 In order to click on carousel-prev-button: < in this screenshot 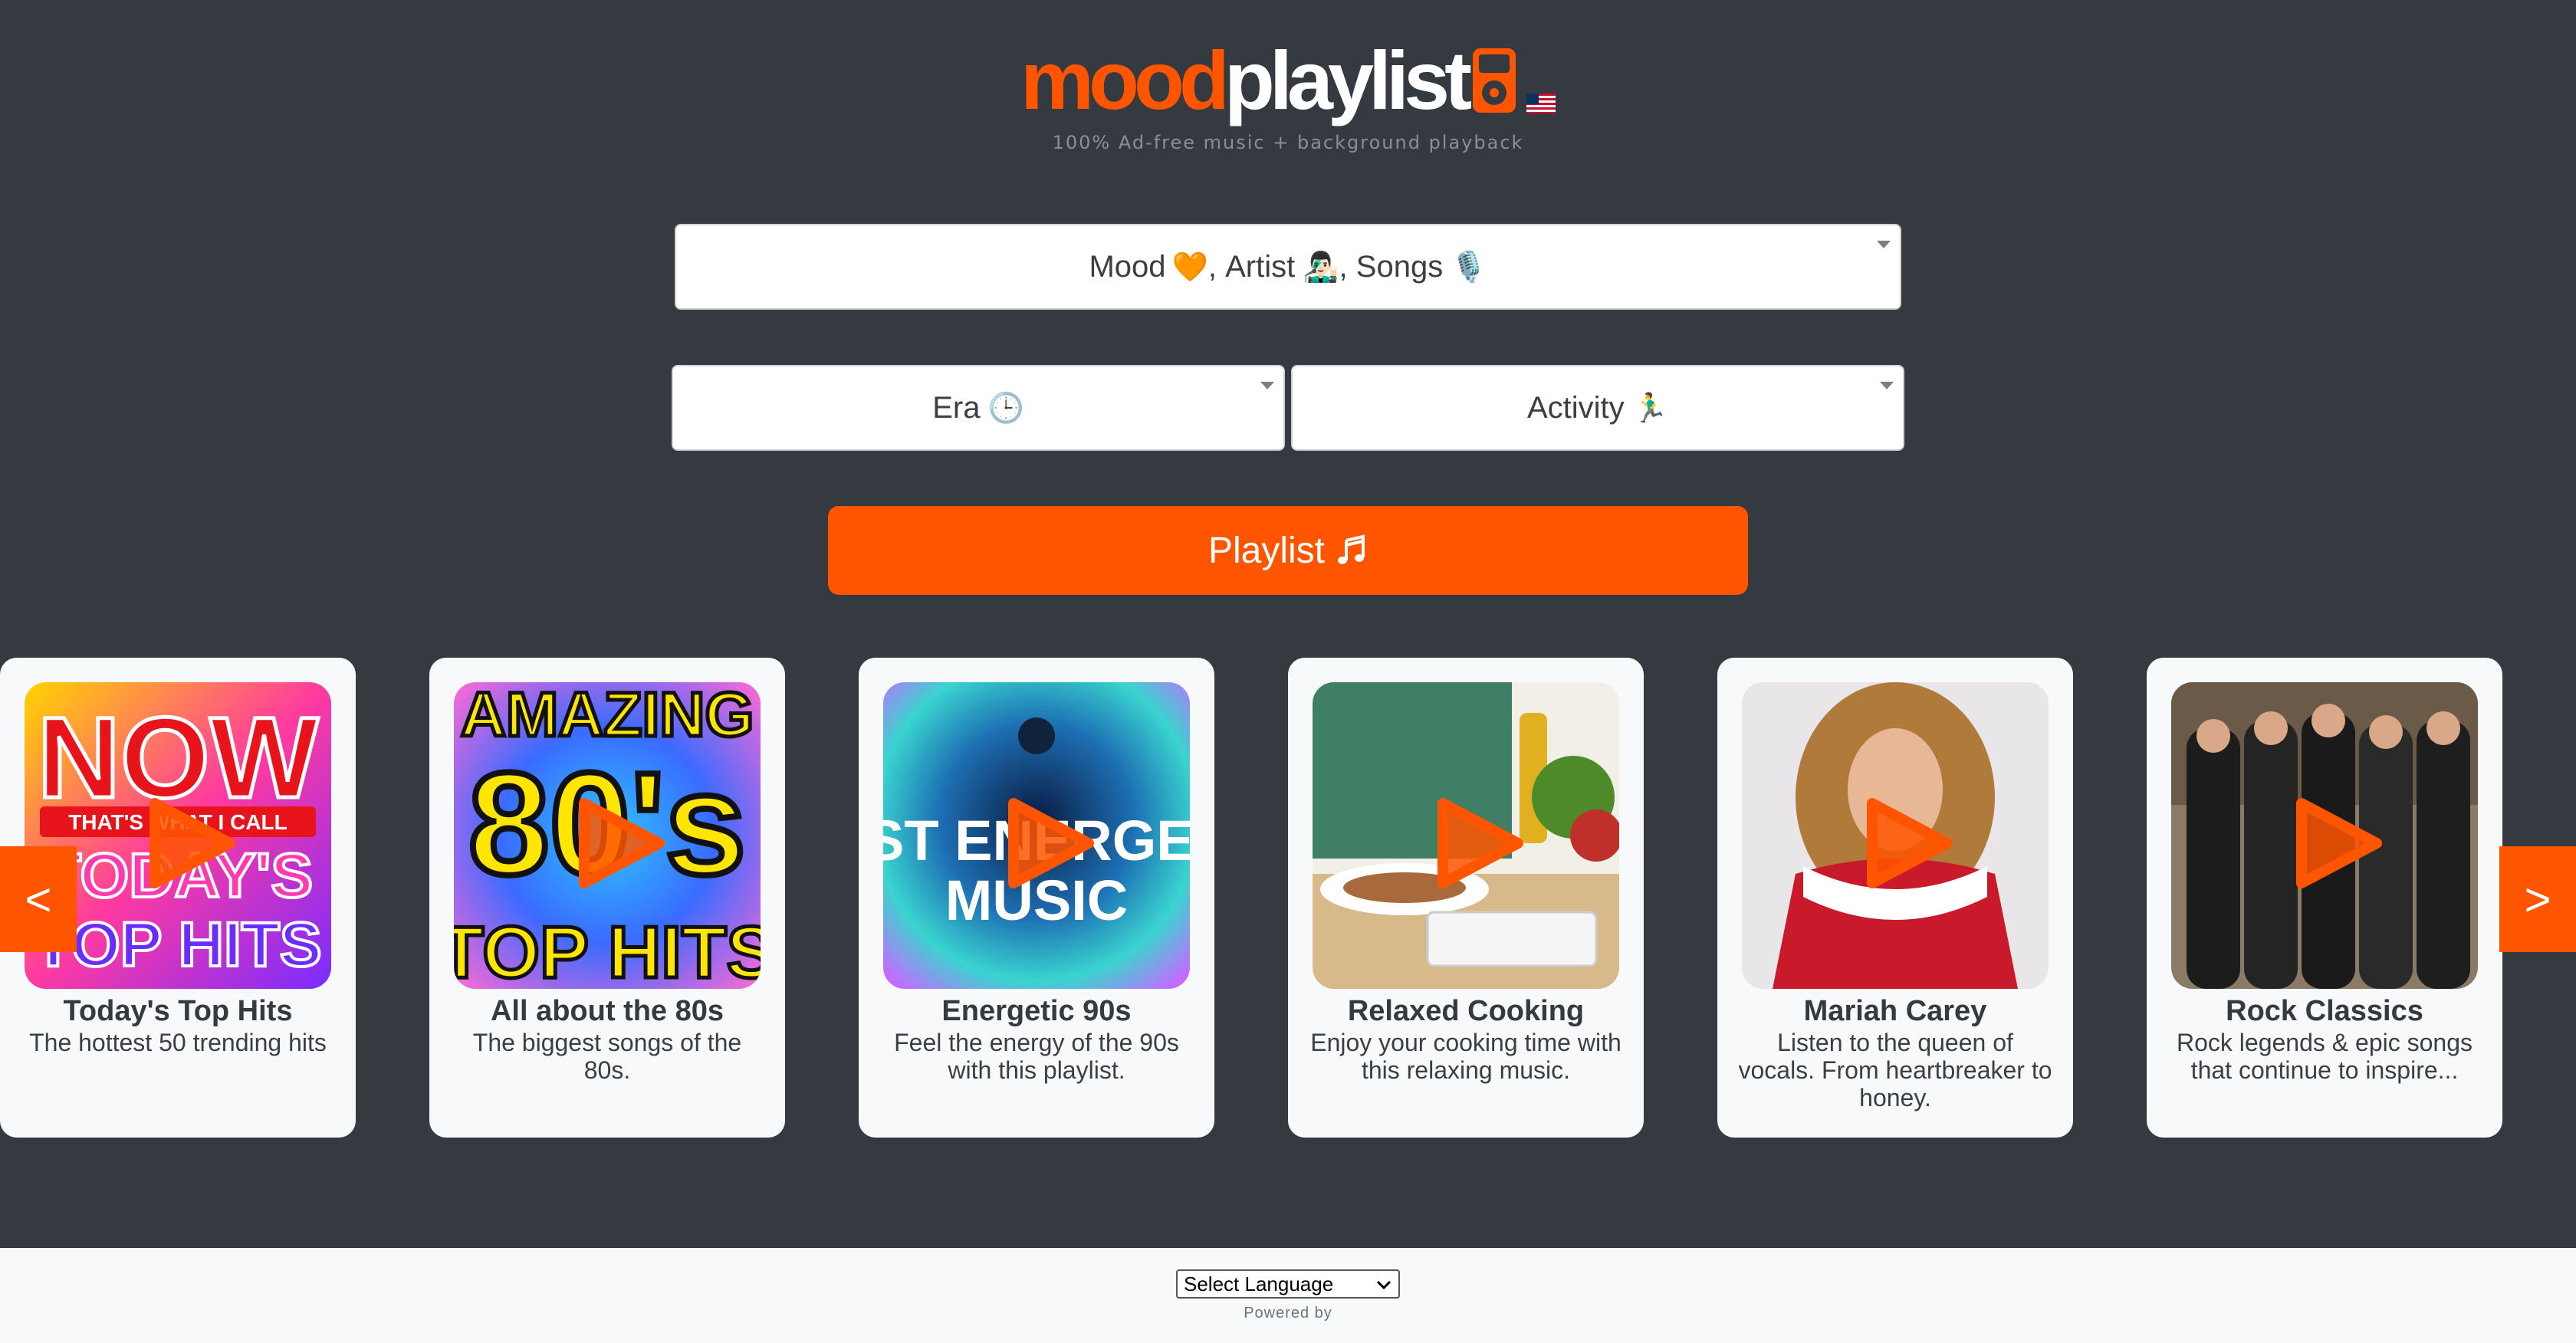, I will do `click(39, 899)`.